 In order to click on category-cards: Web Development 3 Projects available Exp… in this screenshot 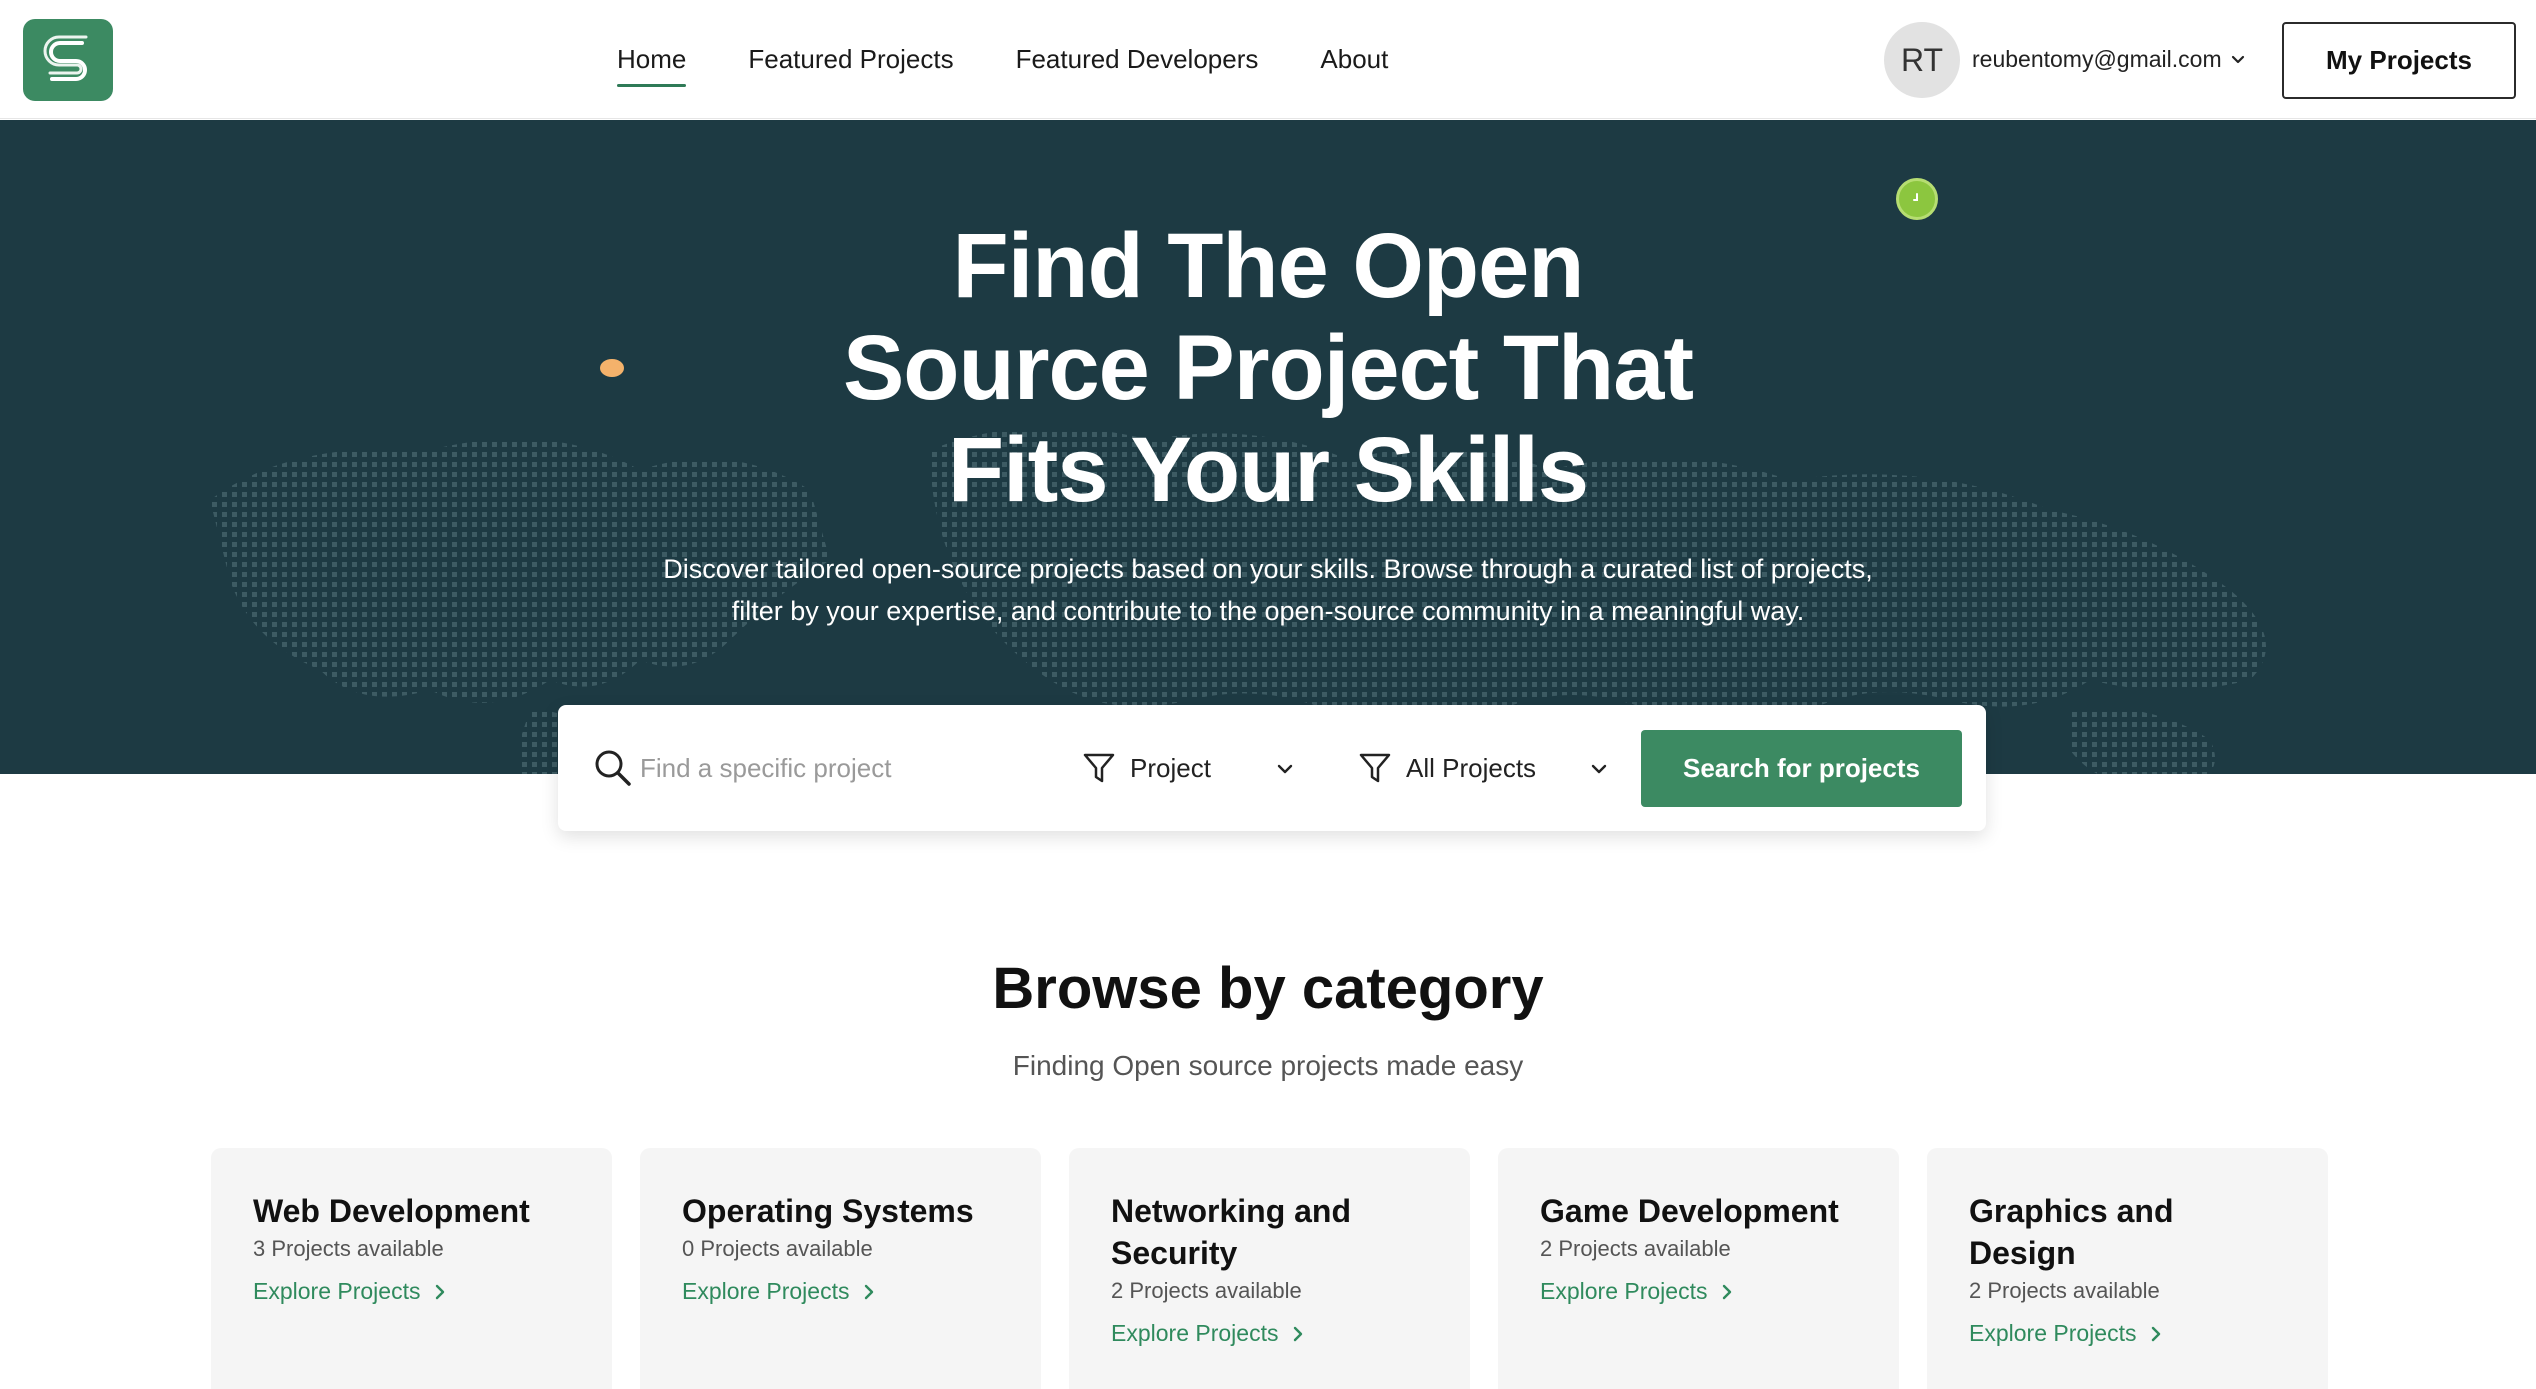, I will do `click(1269, 1268)`.